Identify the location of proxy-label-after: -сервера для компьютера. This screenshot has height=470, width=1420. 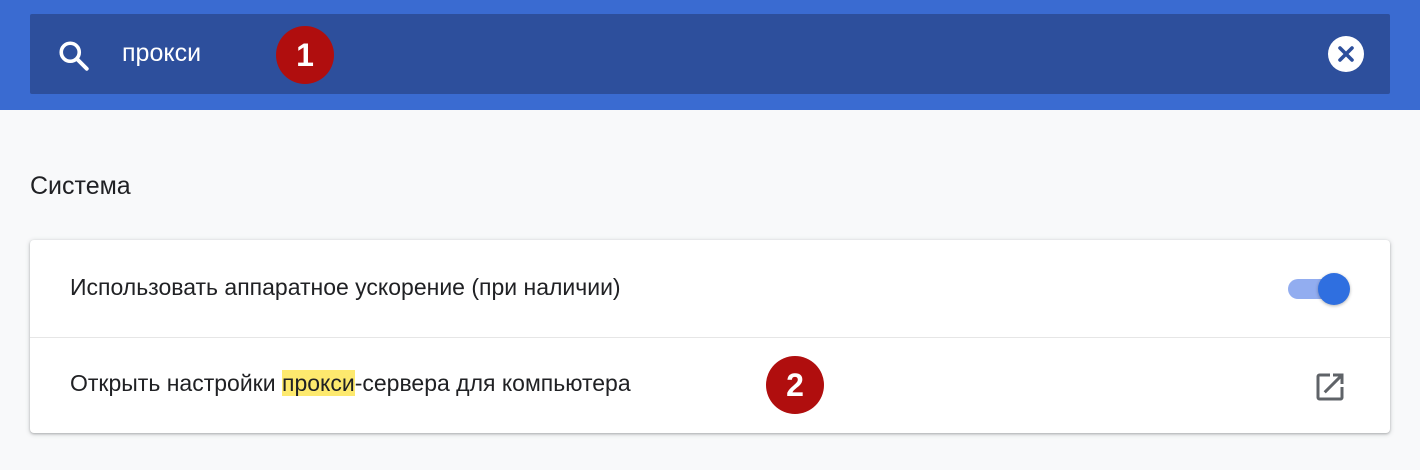
(492, 383).